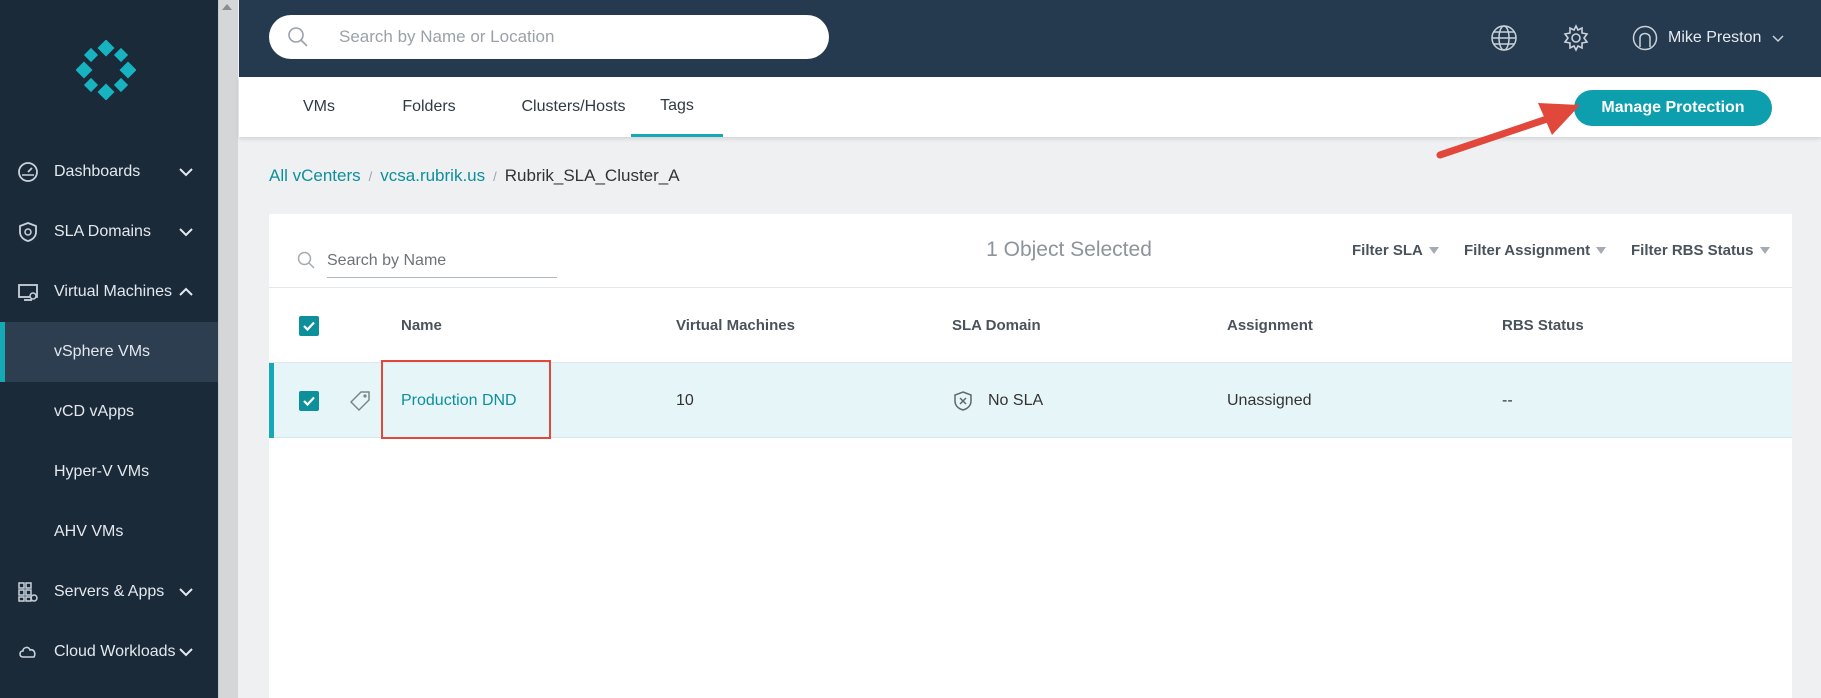 This screenshot has width=1821, height=698. What do you see at coordinates (1645, 38) in the screenshot?
I see `user-avatar-icon` at bounding box center [1645, 38].